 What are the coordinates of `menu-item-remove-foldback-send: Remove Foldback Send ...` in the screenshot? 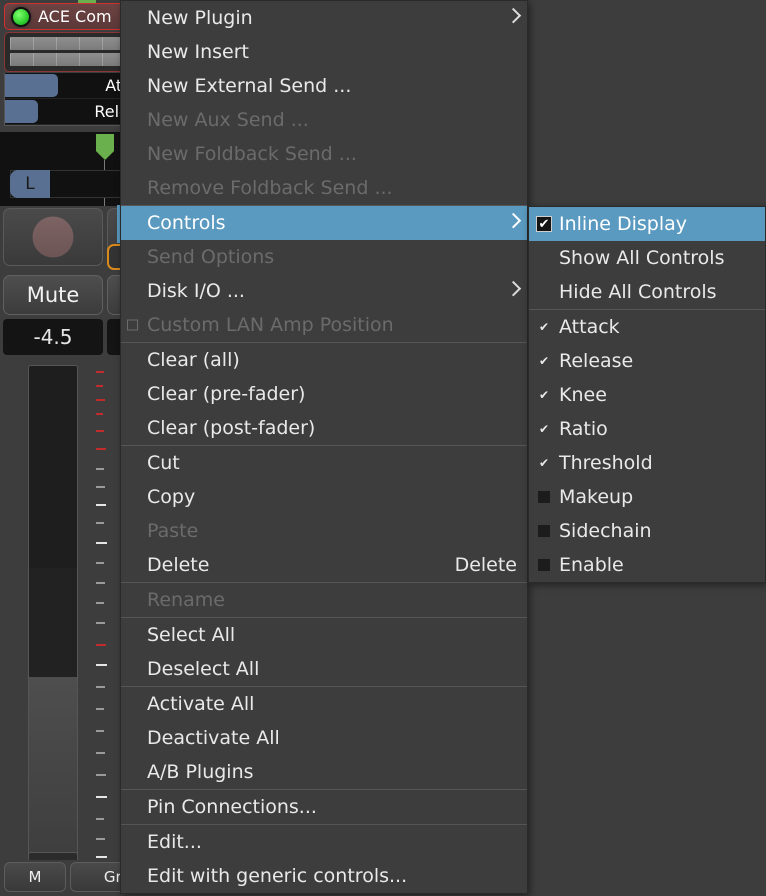 It's located at (324, 188).